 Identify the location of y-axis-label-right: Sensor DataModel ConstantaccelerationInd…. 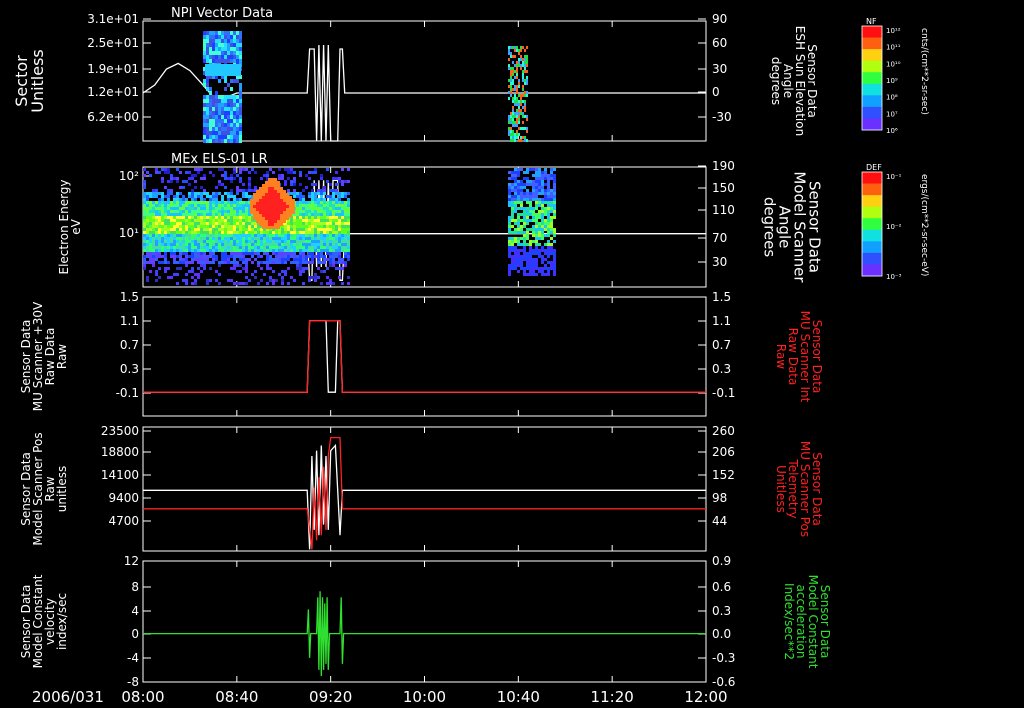
(807, 622).